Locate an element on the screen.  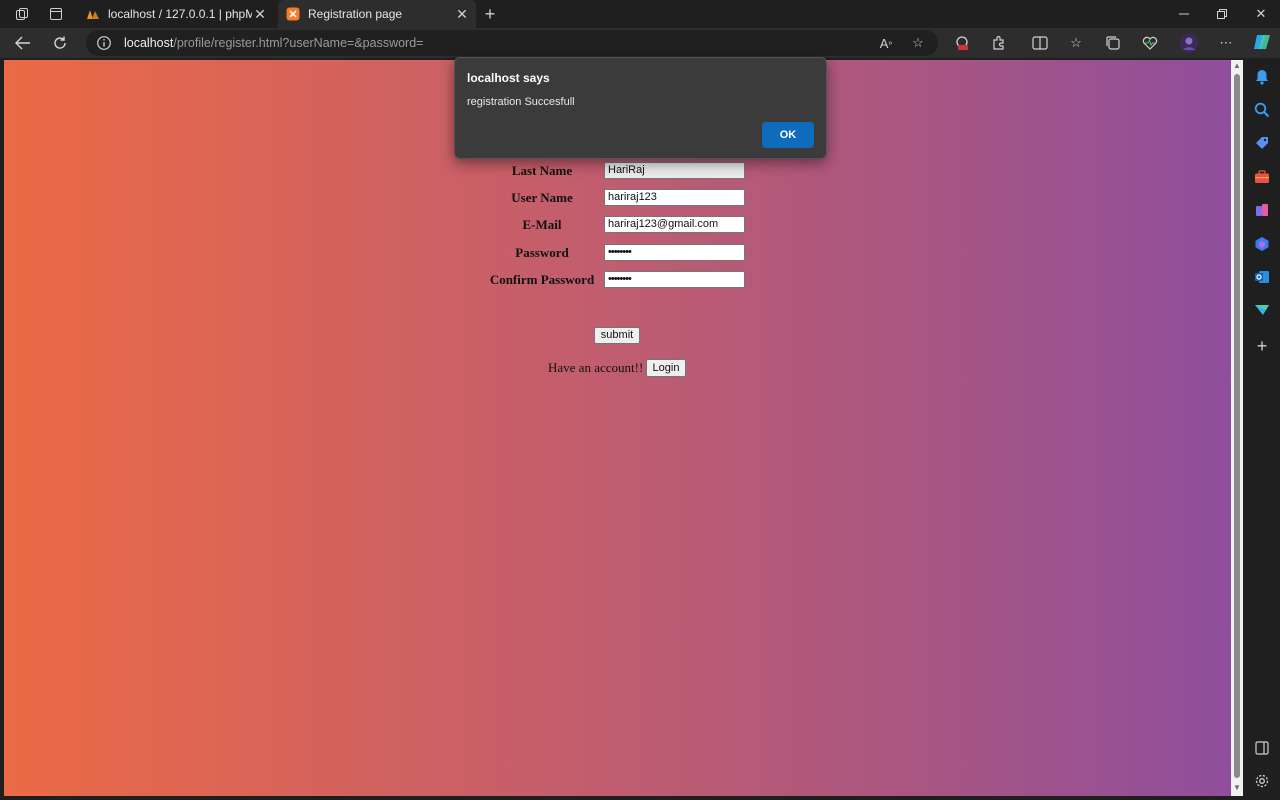
field-row-password: Password is located at coordinates (542, 253).